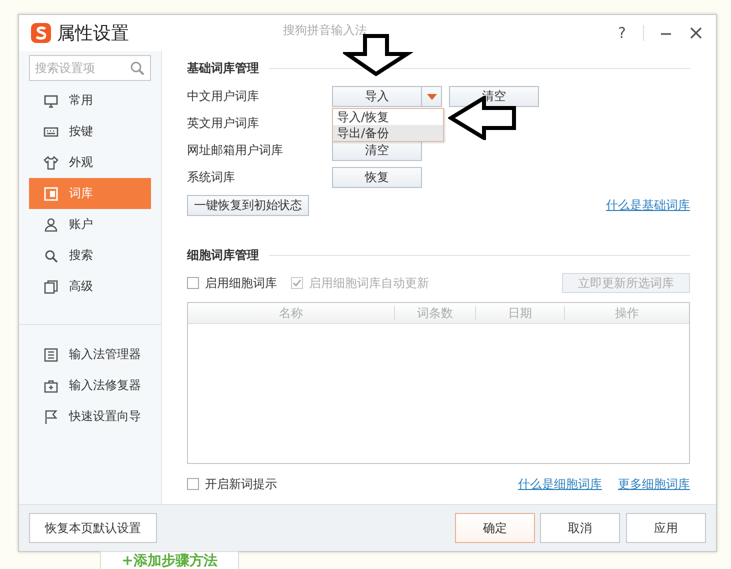 Image resolution: width=731 pixels, height=569 pixels. I want to click on action-button: 清空, so click(377, 150).